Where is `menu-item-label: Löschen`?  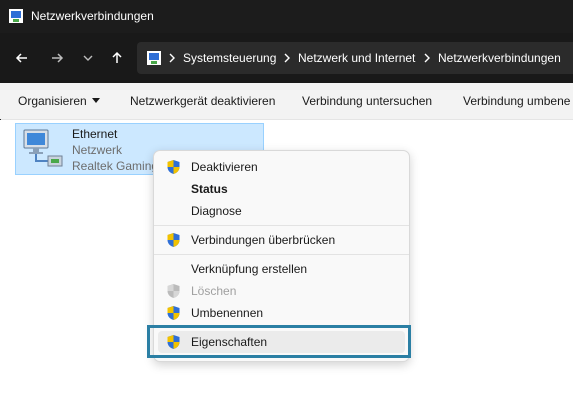 menu-item-label: Löschen is located at coordinates (214, 291).